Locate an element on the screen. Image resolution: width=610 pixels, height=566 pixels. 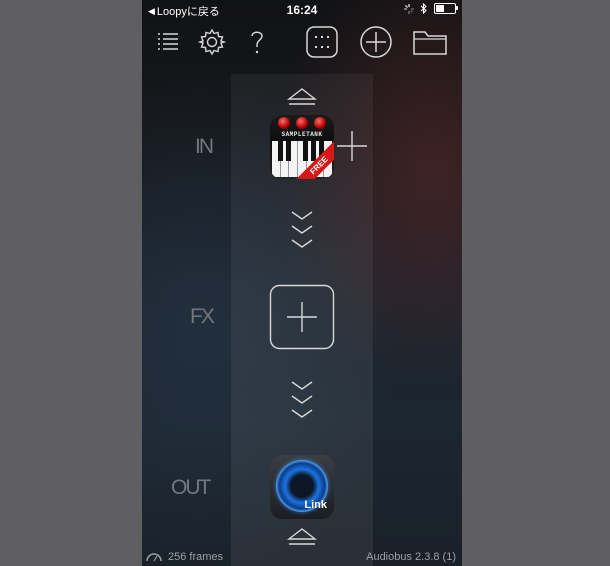
input-app-name: SAMPLETANK is located at coordinates (302, 134).